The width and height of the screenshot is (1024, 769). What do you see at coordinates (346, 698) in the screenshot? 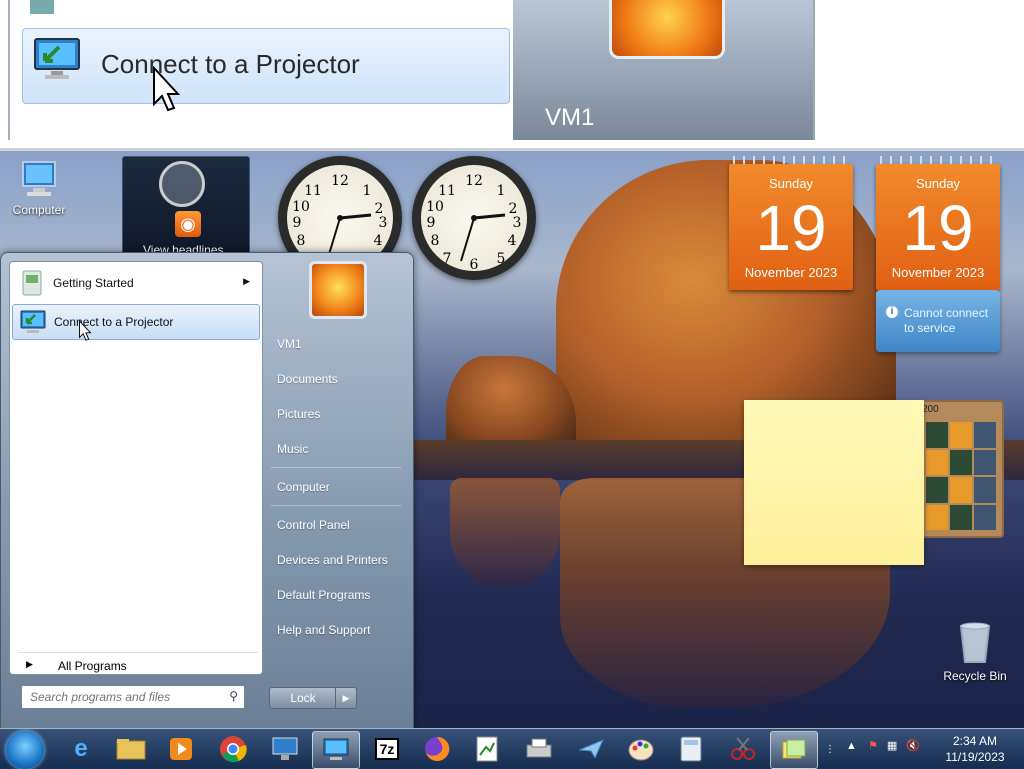
I see `shutdown-options-arrow-icon: ▶` at bounding box center [346, 698].